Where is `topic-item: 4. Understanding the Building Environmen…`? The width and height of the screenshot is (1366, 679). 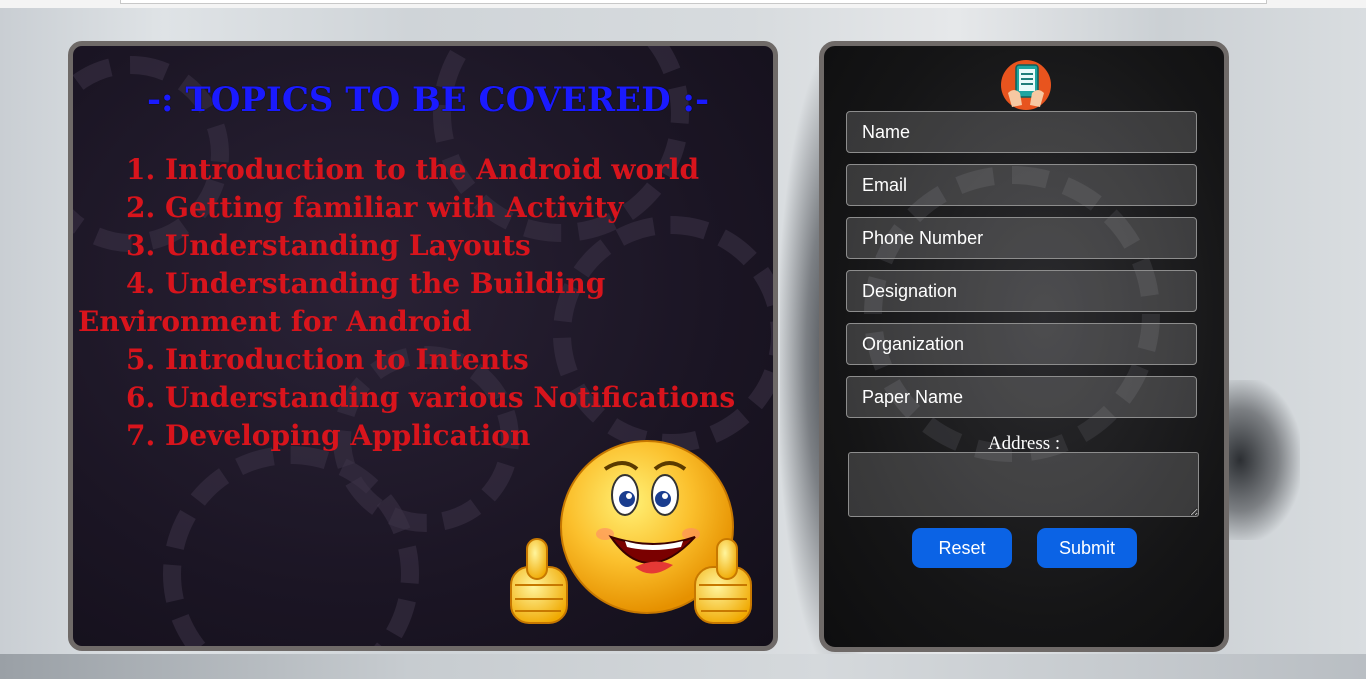
topic-item: 4. Understanding the Building Environmen… is located at coordinates (342, 302).